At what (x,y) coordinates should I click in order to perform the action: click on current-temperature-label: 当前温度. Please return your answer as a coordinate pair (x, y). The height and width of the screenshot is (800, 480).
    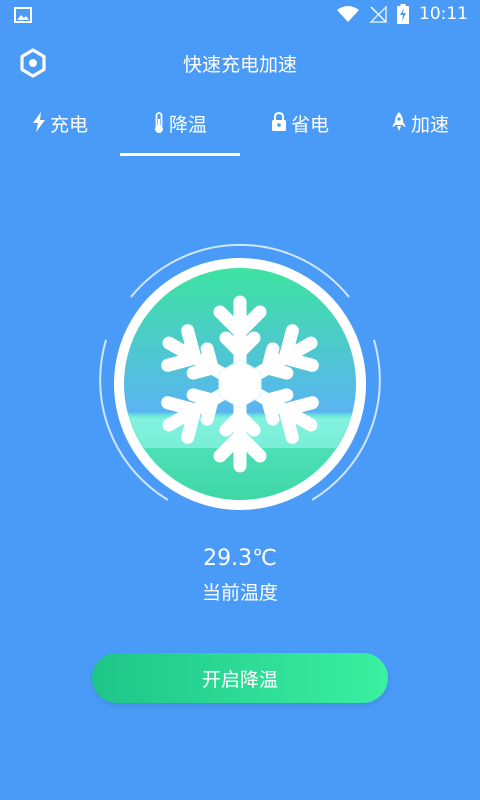
    Looking at the image, I should click on (239, 593).